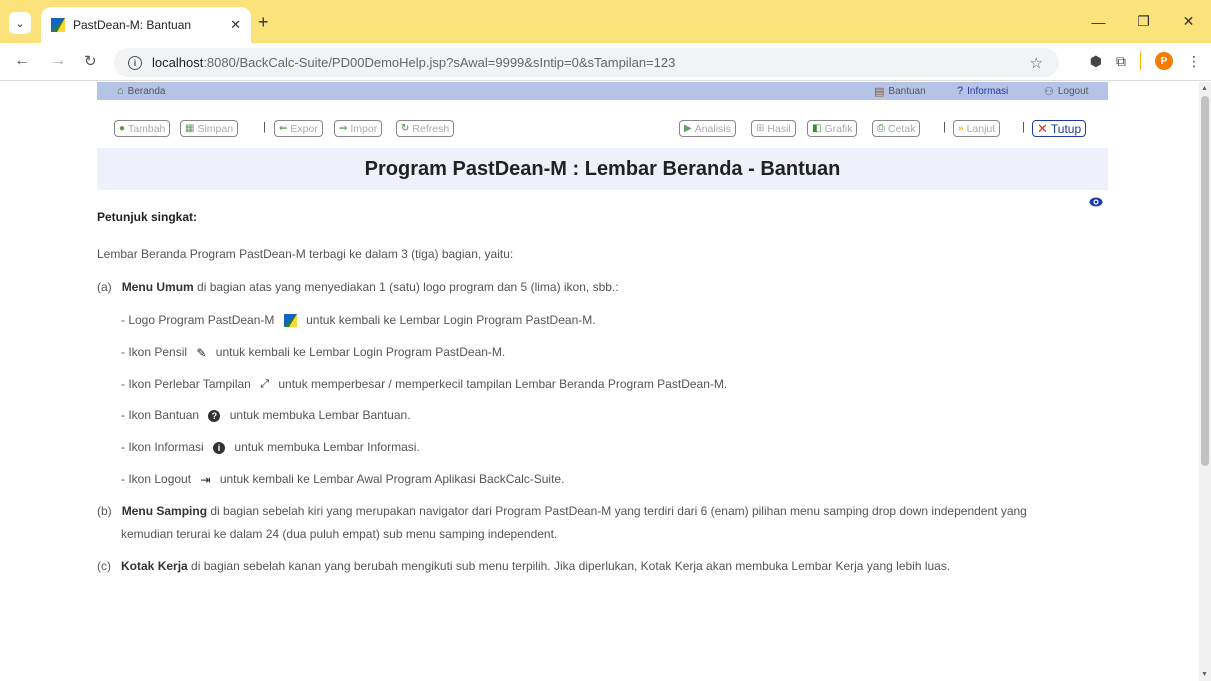 This screenshot has height=681, width=1211. I want to click on book-icon: ▤, so click(879, 92).